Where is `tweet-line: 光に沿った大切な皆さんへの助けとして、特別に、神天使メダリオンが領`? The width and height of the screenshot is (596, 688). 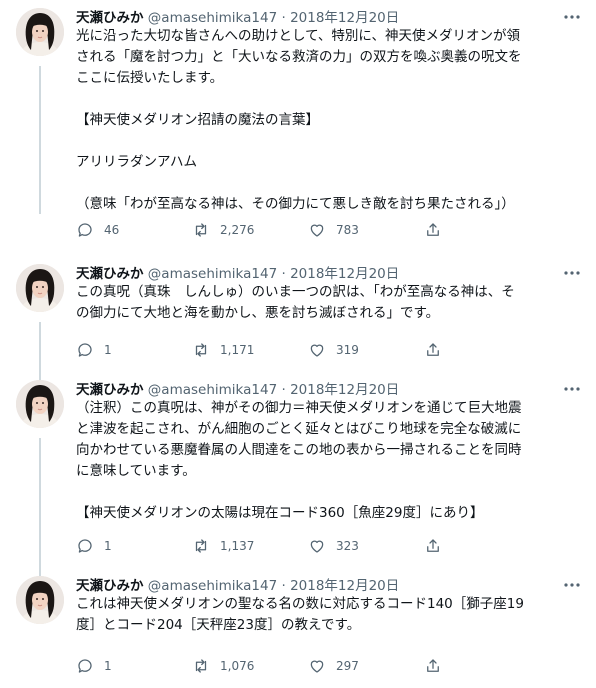 tweet-line: 光に沿った大切な皆さんへの助けとして、特別に、神天使メダリオンが領 is located at coordinates (298, 36).